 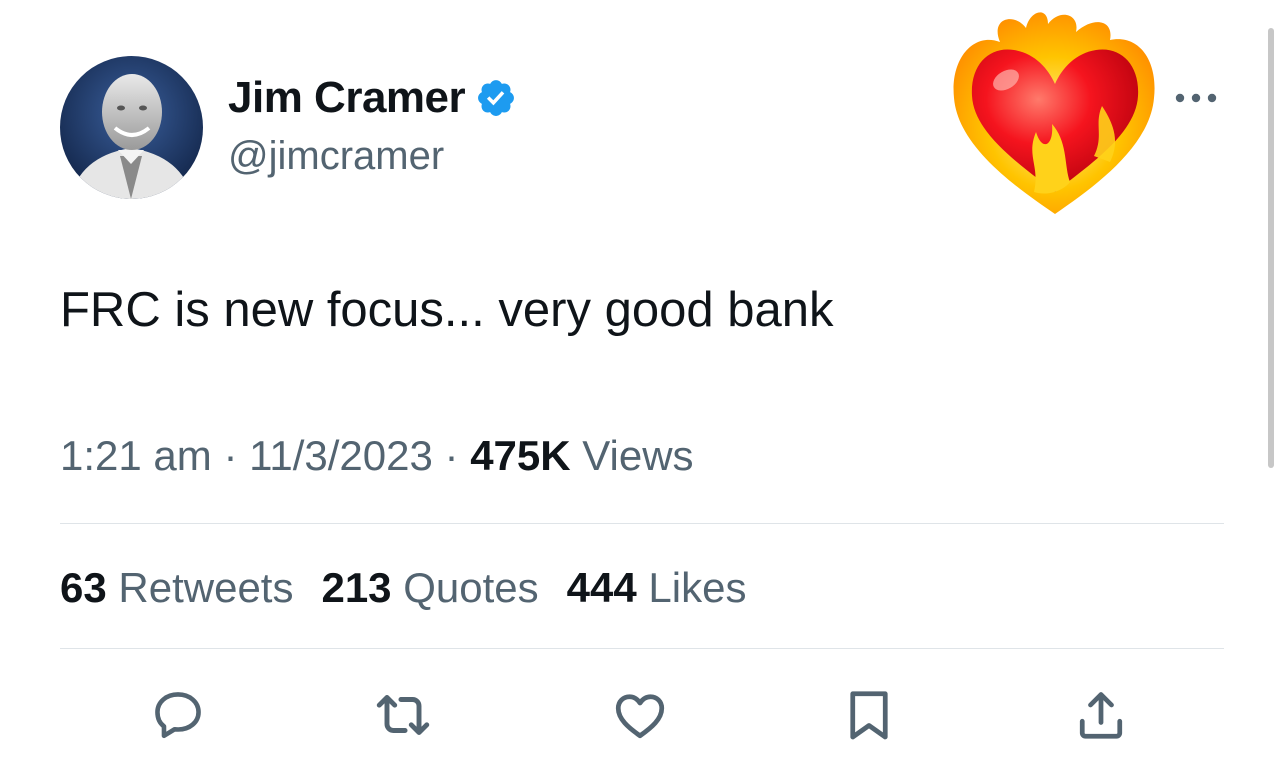 I want to click on author-name: Jim Cramer, so click(x=347, y=98).